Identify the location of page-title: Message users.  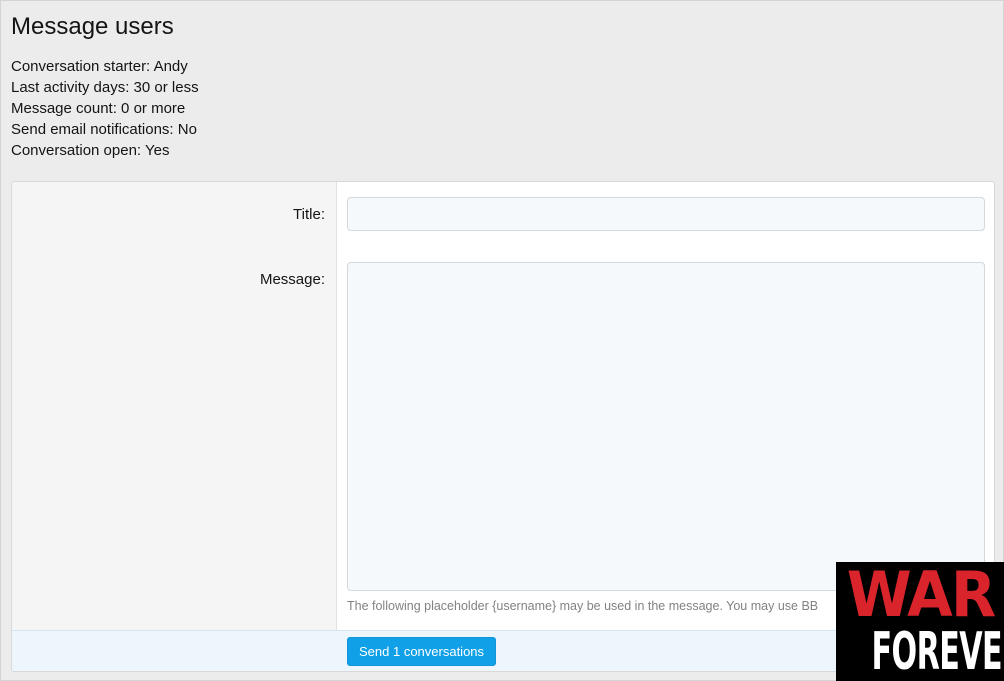
(92, 26).